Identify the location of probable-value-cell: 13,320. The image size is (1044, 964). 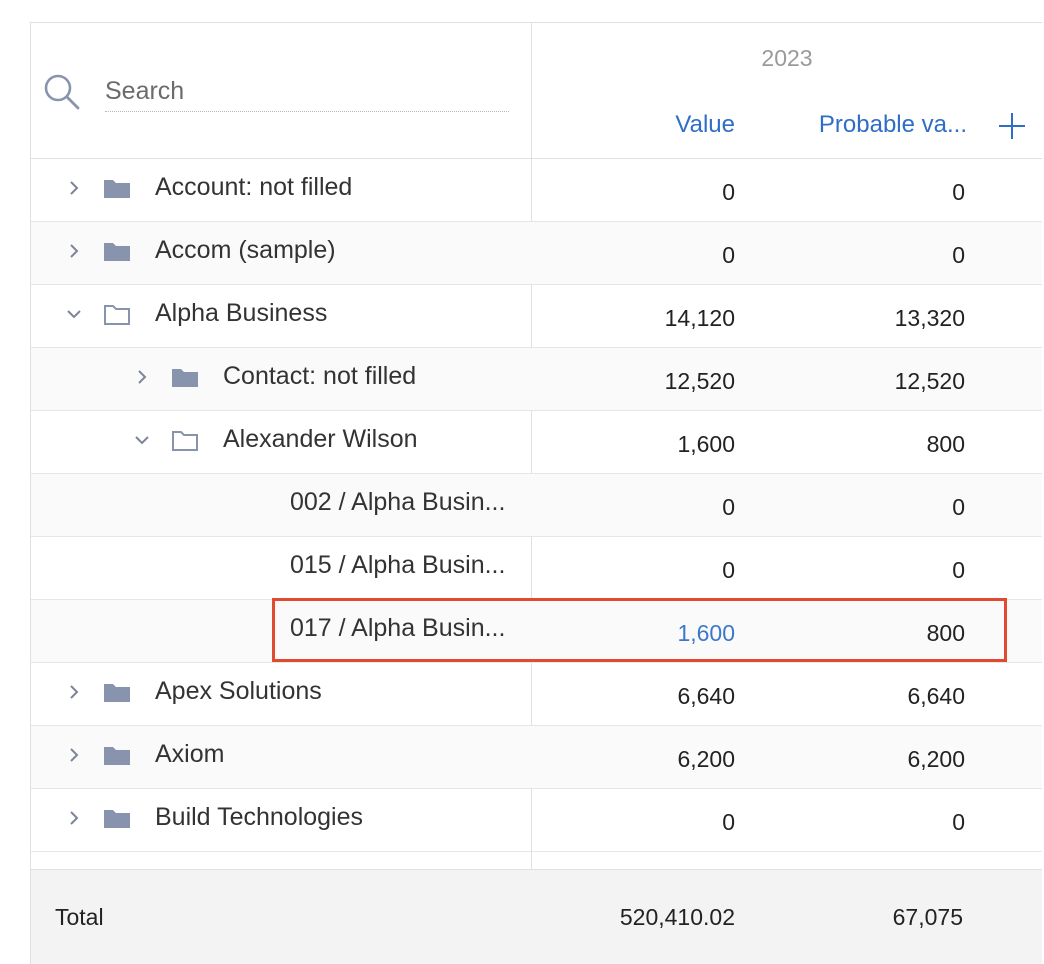
(929, 318).